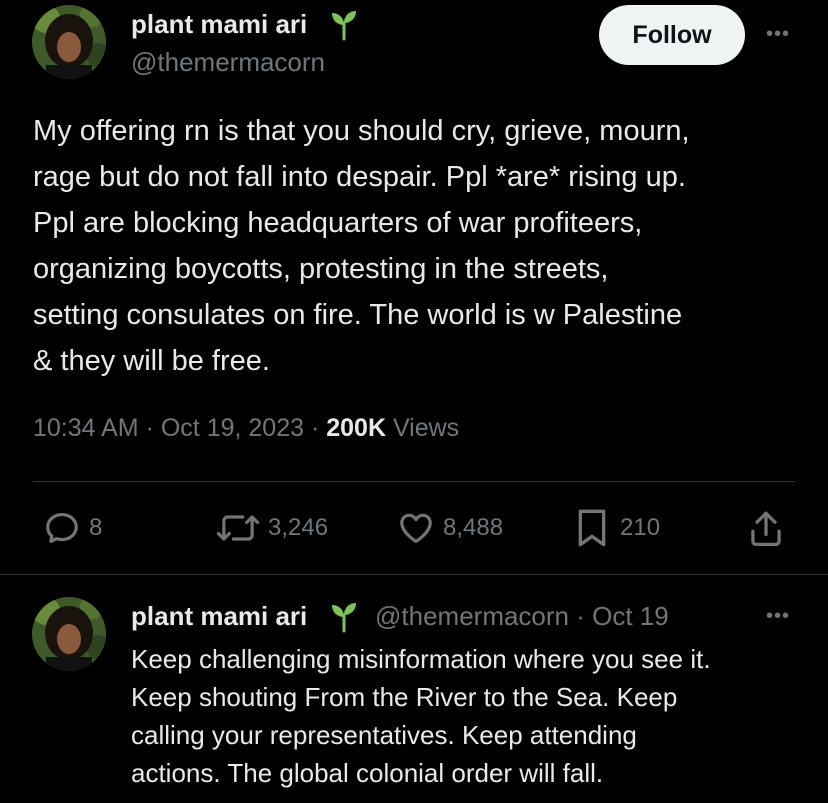 This screenshot has width=828, height=803. Describe the element at coordinates (86, 428) in the screenshot. I see `tweet-time: 10:34 AM` at that location.